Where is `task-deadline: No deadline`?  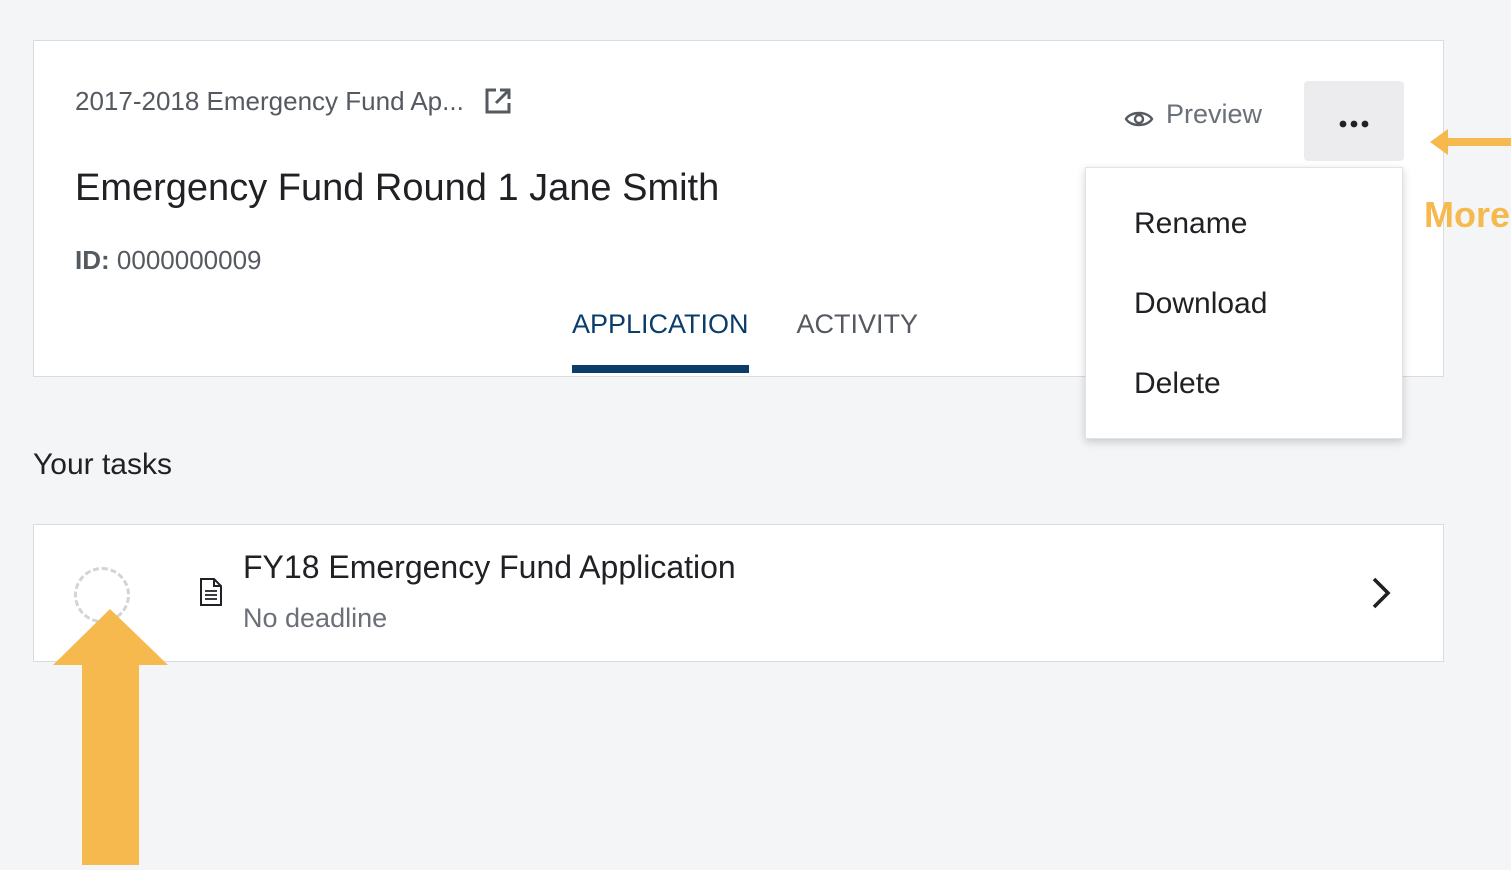
task-deadline: No deadline is located at coordinates (315, 618).